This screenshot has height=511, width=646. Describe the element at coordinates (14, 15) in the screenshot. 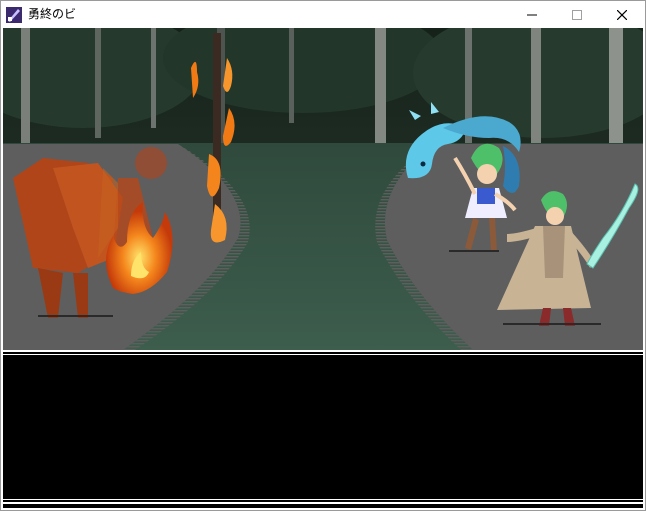

I see `app-icon` at that location.